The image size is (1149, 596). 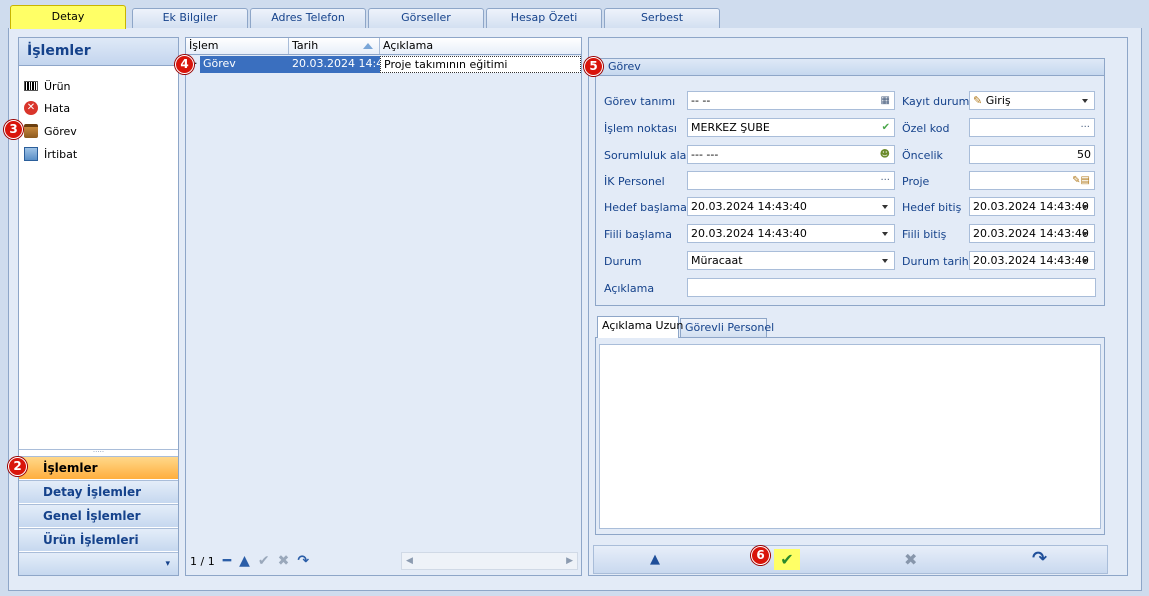 I want to click on nav-item-gorev: Görev, so click(x=50, y=131).